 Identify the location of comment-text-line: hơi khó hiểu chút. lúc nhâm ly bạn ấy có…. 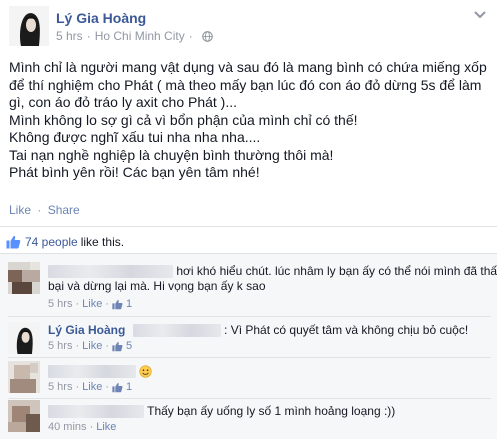
(336, 271).